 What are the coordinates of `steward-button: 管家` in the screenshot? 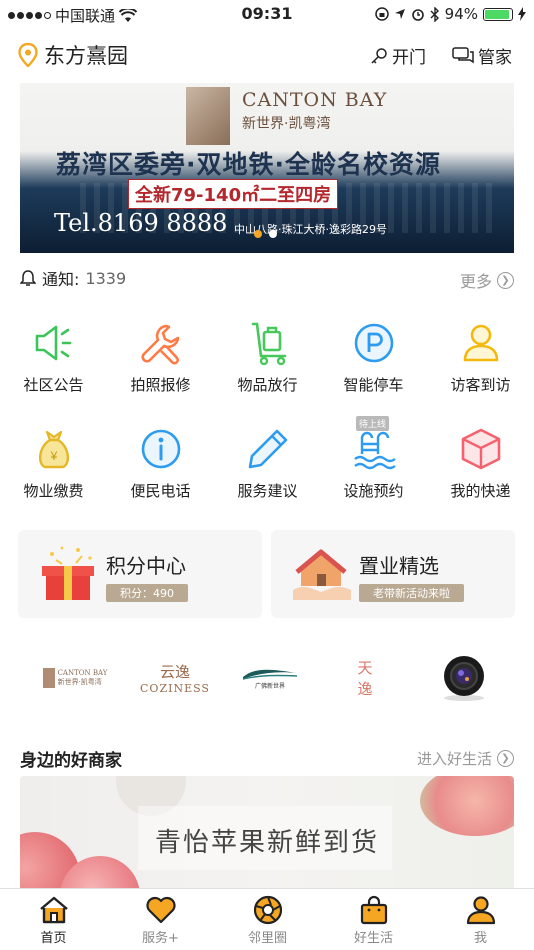 It's located at (482, 55).